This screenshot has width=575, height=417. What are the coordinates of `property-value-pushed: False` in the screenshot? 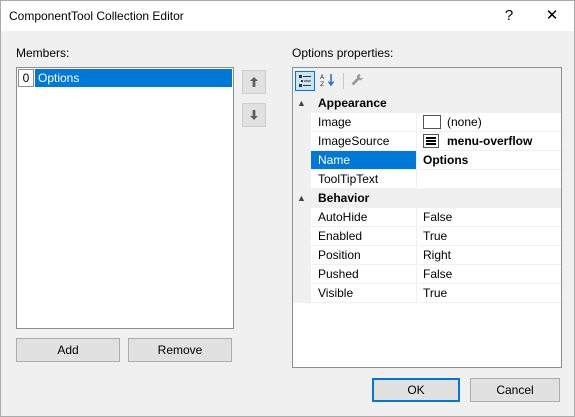 It's located at (490, 274).